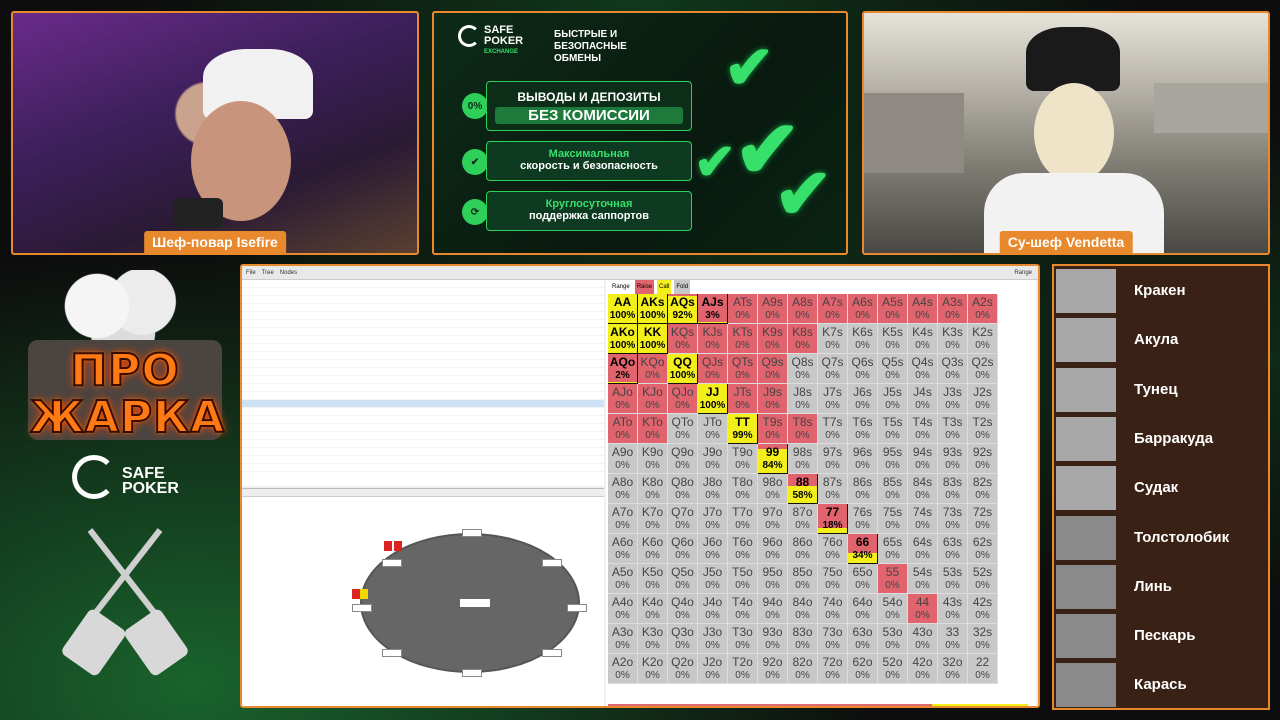 The width and height of the screenshot is (1280, 720). What do you see at coordinates (893, 639) in the screenshot?
I see `hand-cell: 53o 0%` at bounding box center [893, 639].